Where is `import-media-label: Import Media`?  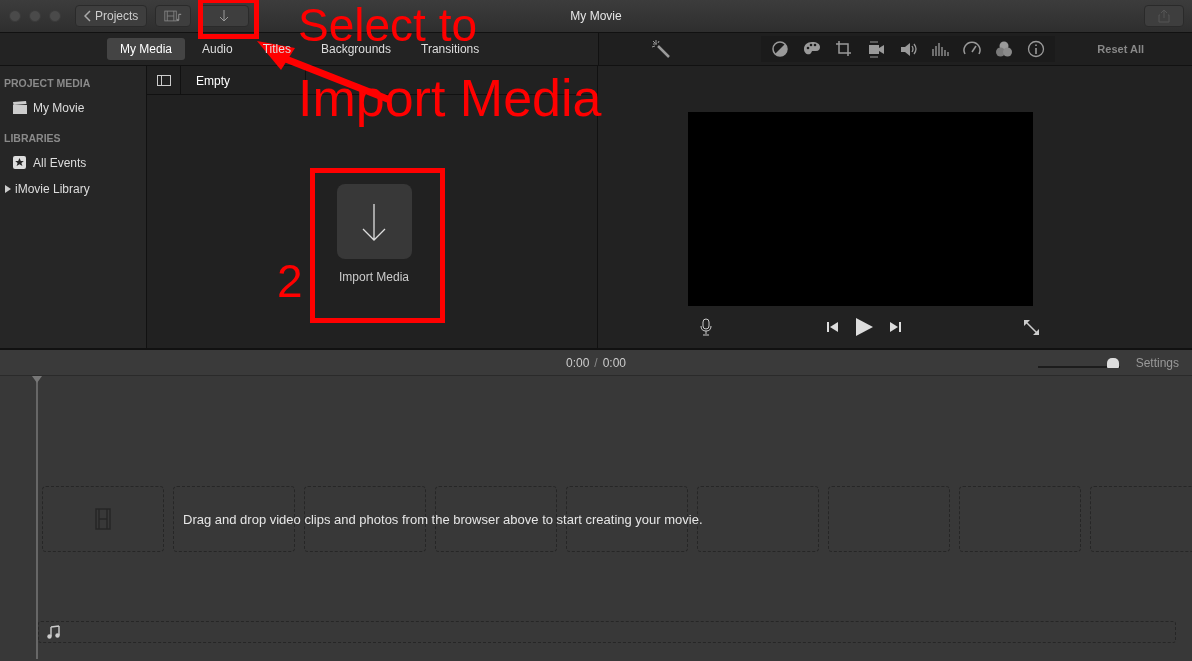 import-media-label: Import Media is located at coordinates (374, 277).